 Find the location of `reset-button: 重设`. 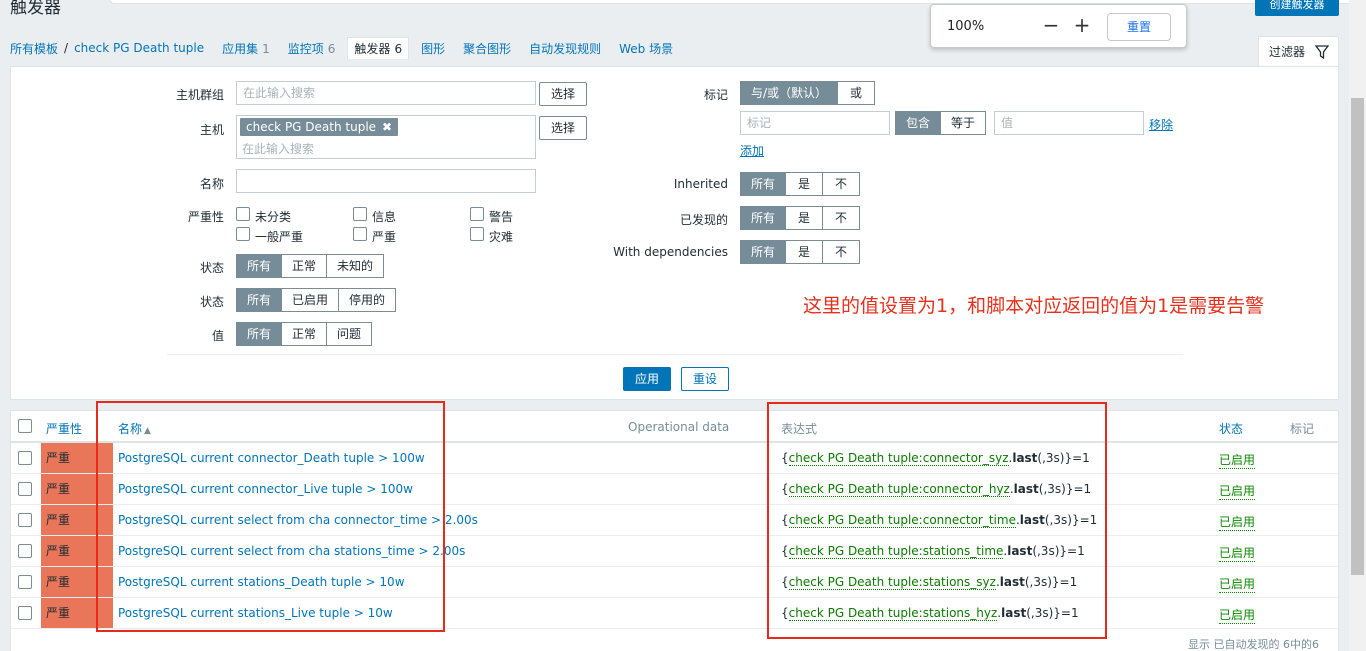

reset-button: 重设 is located at coordinates (705, 379).